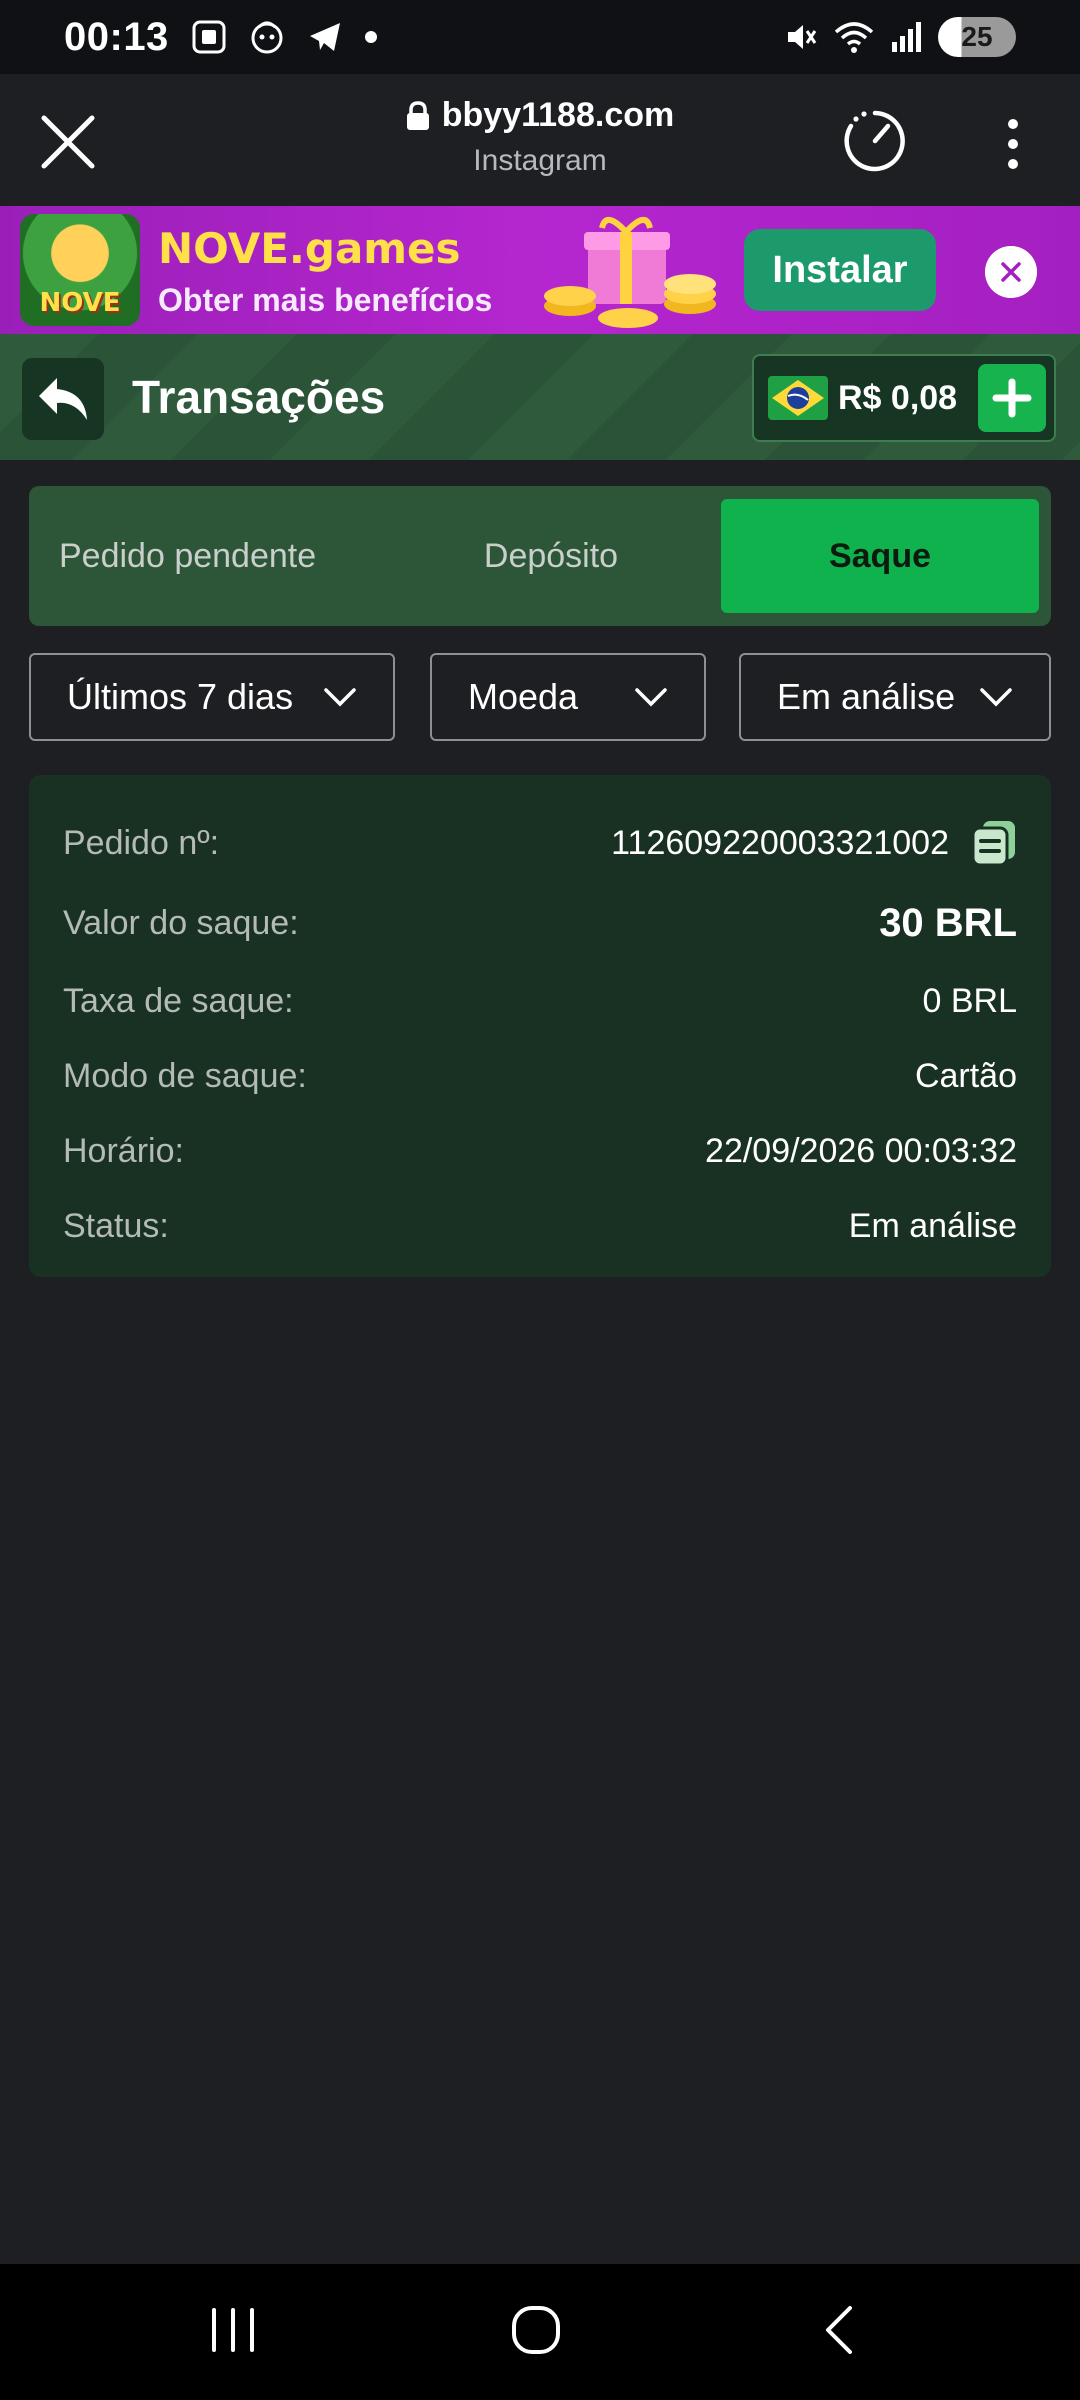  I want to click on status-row: Status: Em análise, so click(540, 1226).